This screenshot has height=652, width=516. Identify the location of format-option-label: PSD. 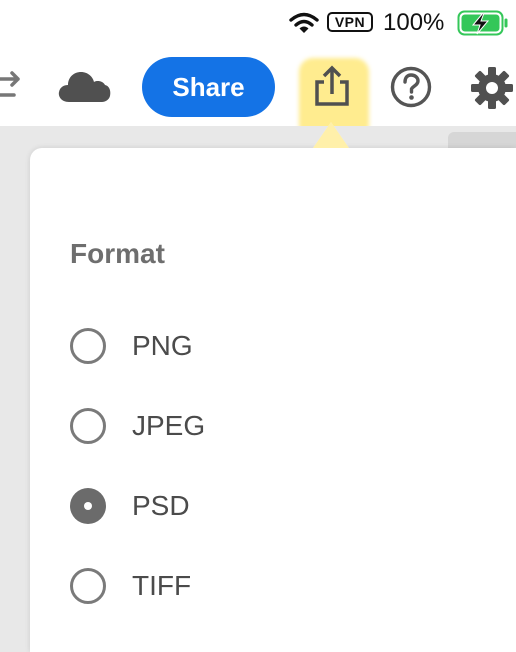
(161, 505).